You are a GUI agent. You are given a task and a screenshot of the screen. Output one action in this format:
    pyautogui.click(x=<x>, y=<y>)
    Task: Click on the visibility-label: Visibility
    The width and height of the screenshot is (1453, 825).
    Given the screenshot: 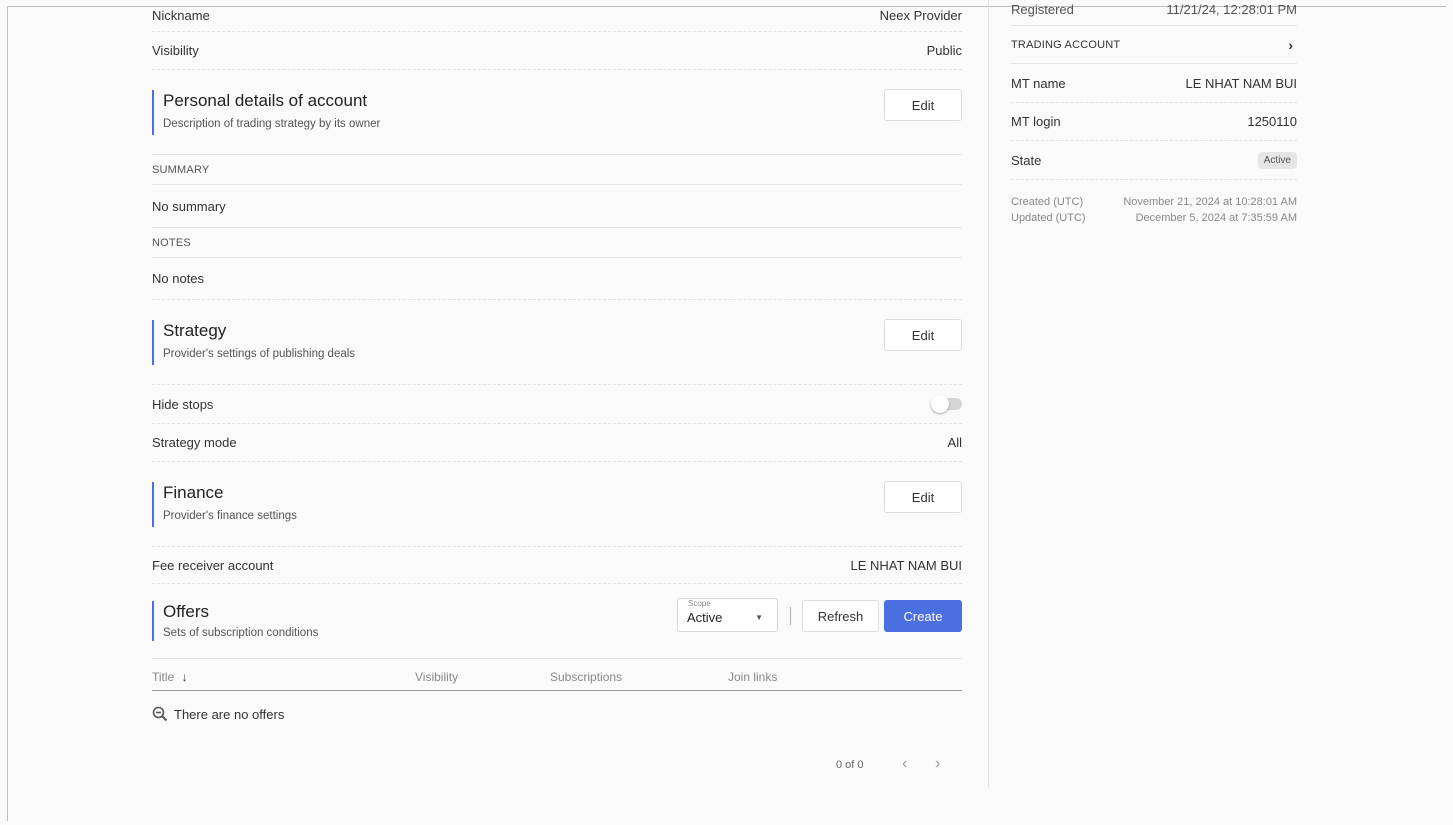 What is the action you would take?
    pyautogui.click(x=175, y=50)
    